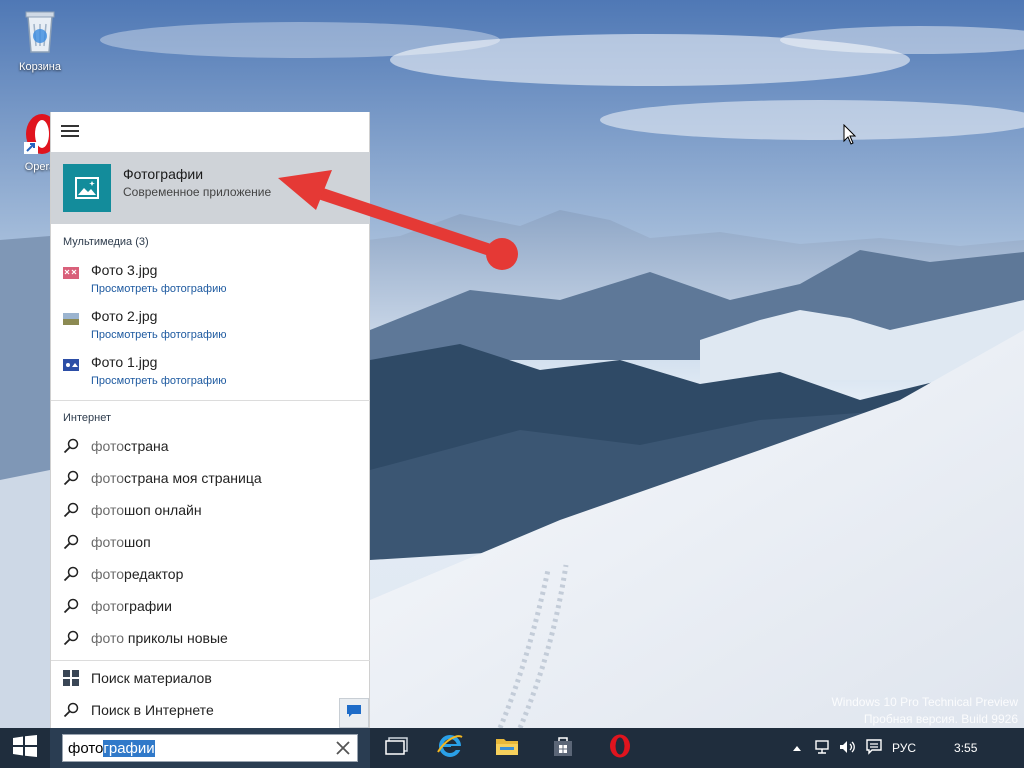  What do you see at coordinates (152, 710) in the screenshot?
I see `search-web-label: Поиск в Интернете` at bounding box center [152, 710].